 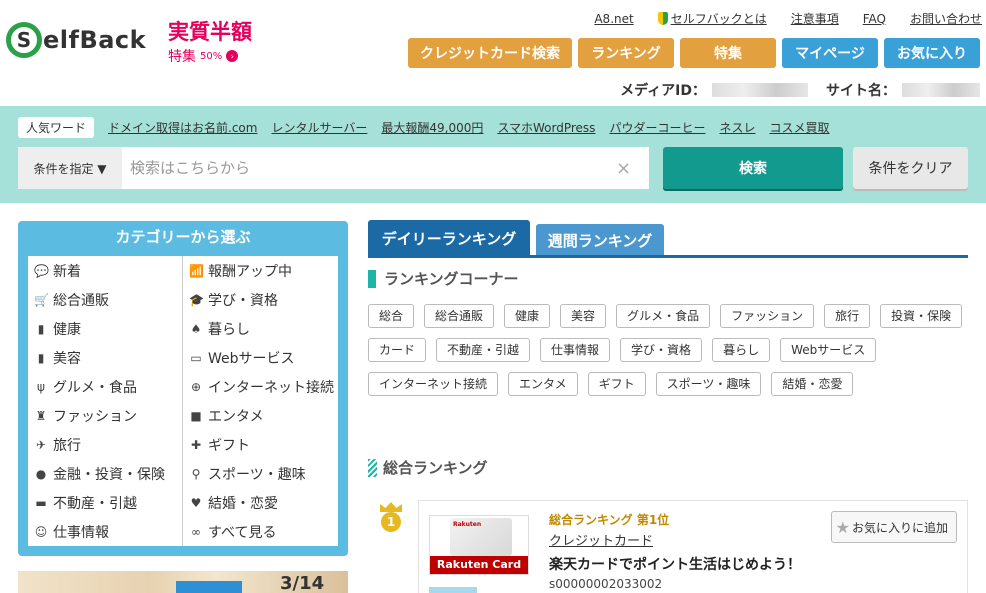 I want to click on condition-dropdown: 条件を指定 ▼, so click(x=70, y=168).